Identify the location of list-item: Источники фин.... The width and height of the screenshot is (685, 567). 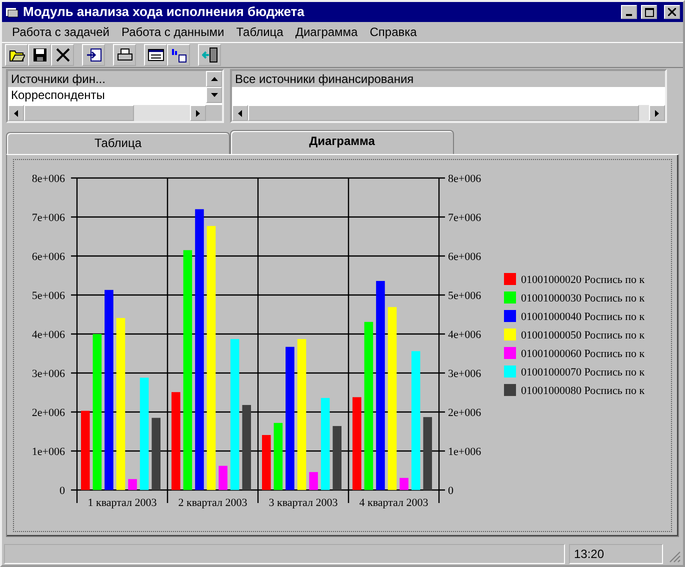
(107, 79).